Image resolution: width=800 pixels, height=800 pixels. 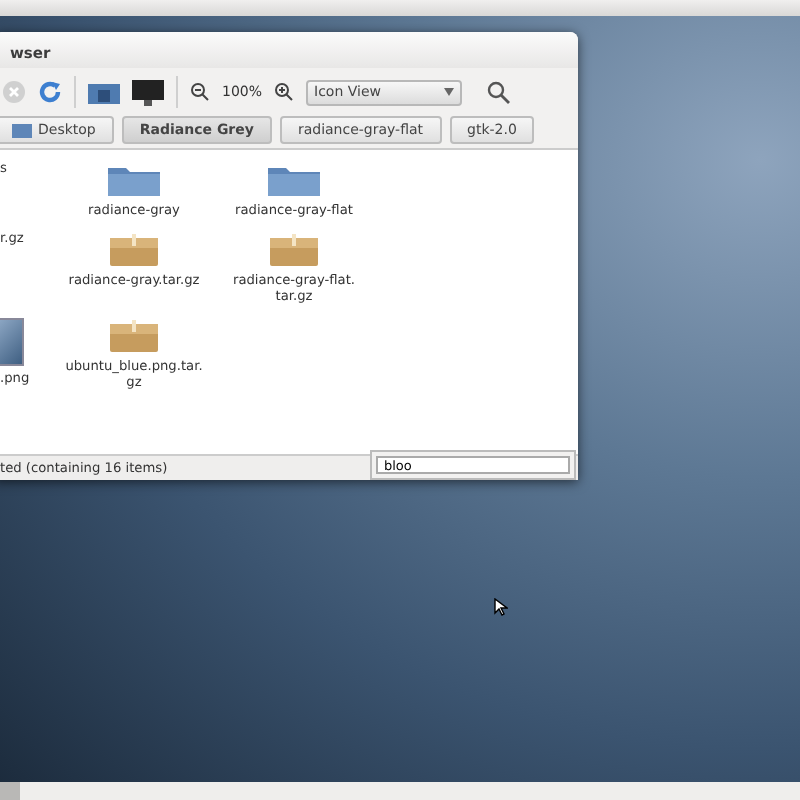 What do you see at coordinates (449, 92) in the screenshot?
I see `caret-icon` at bounding box center [449, 92].